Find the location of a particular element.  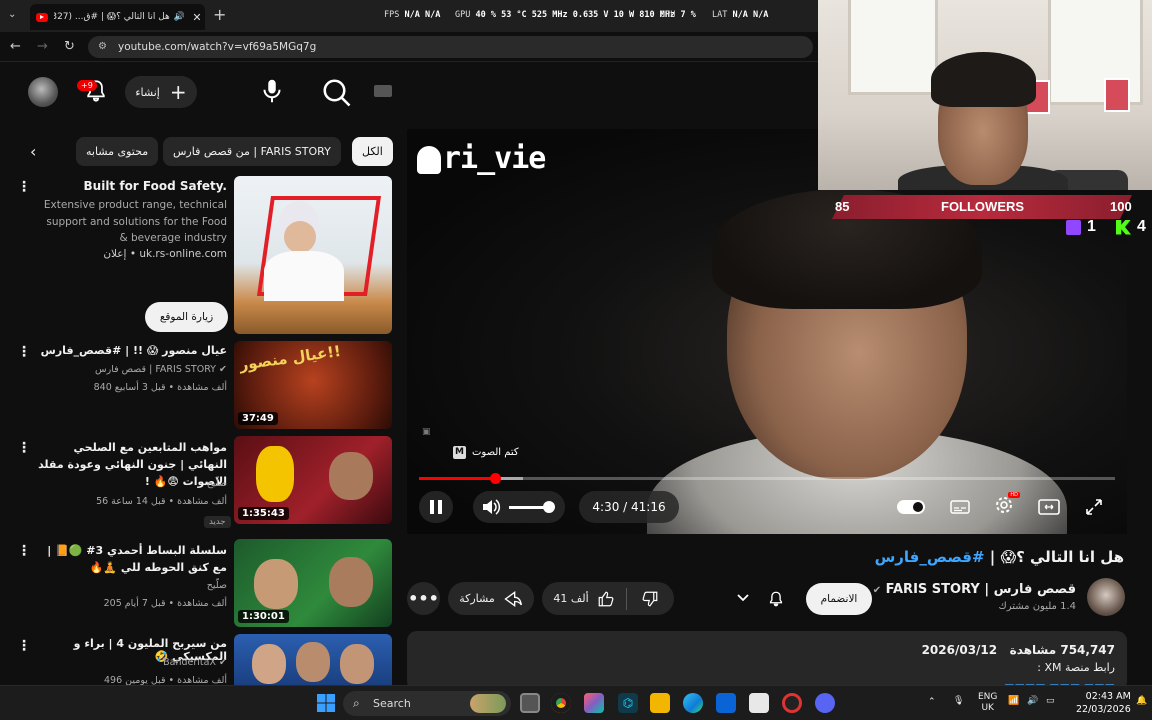

volume-slider is located at coordinates (532, 506).